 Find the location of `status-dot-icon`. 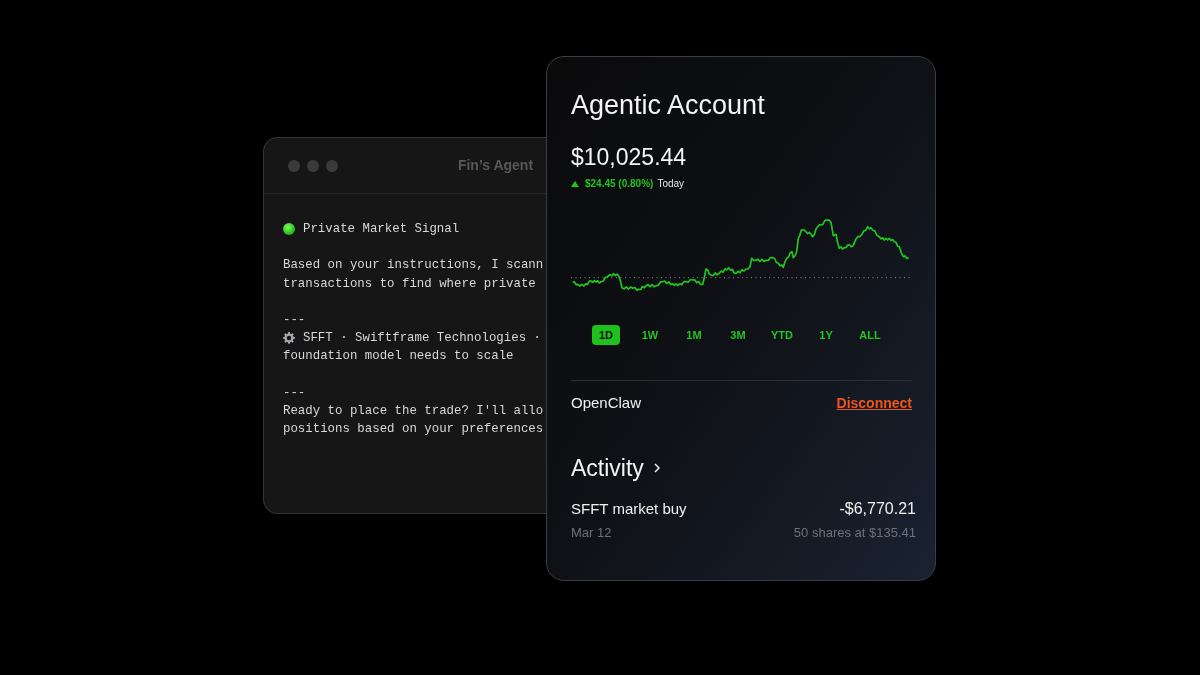

status-dot-icon is located at coordinates (289, 229).